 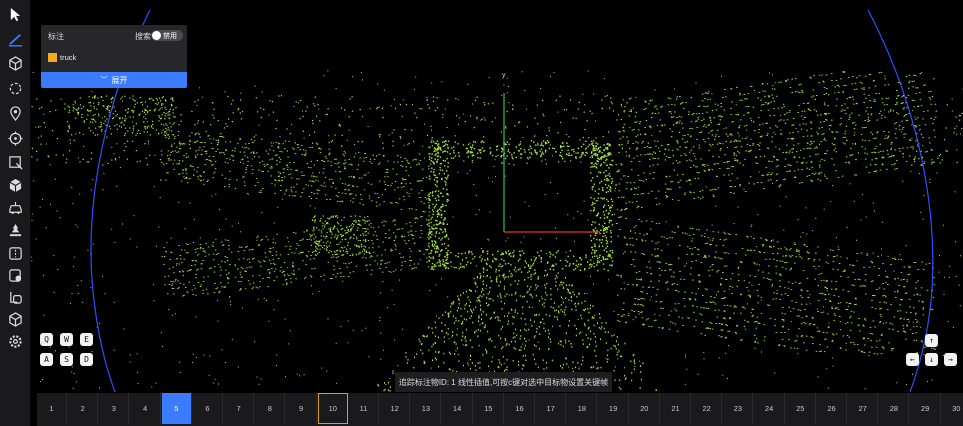 What do you see at coordinates (146, 408) in the screenshot?
I see `frame-4: 4` at bounding box center [146, 408].